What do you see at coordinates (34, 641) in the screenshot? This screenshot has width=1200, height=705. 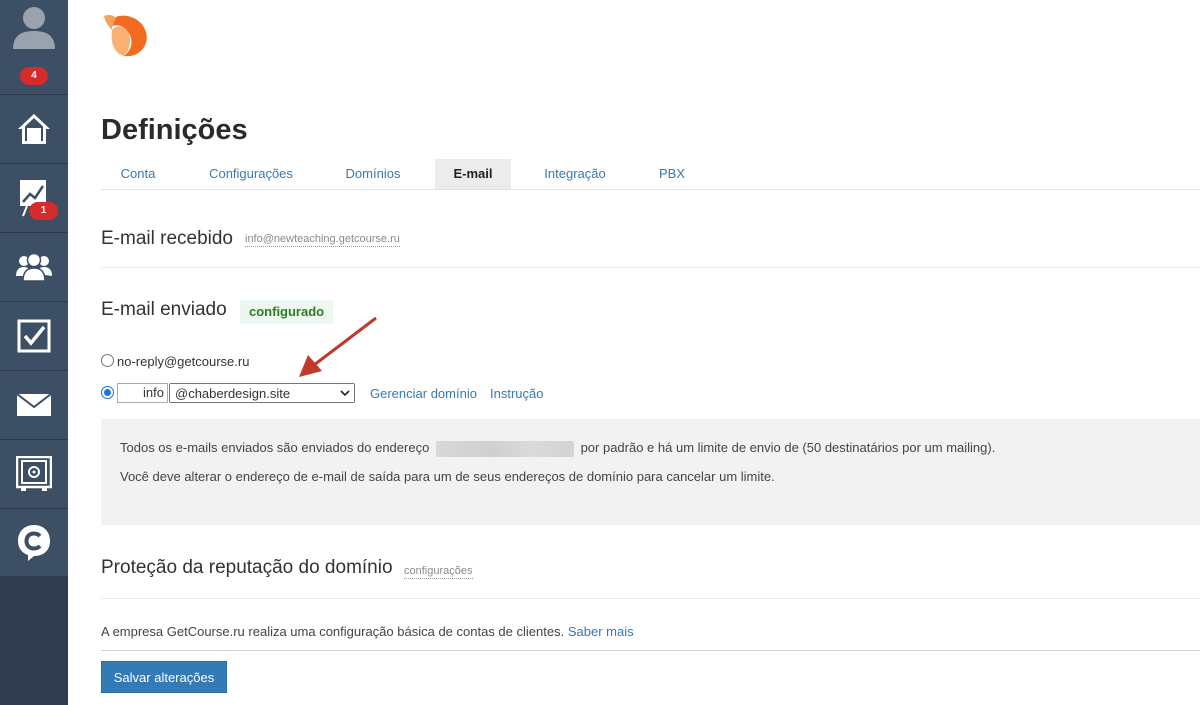 I see `sidebar-filler` at bounding box center [34, 641].